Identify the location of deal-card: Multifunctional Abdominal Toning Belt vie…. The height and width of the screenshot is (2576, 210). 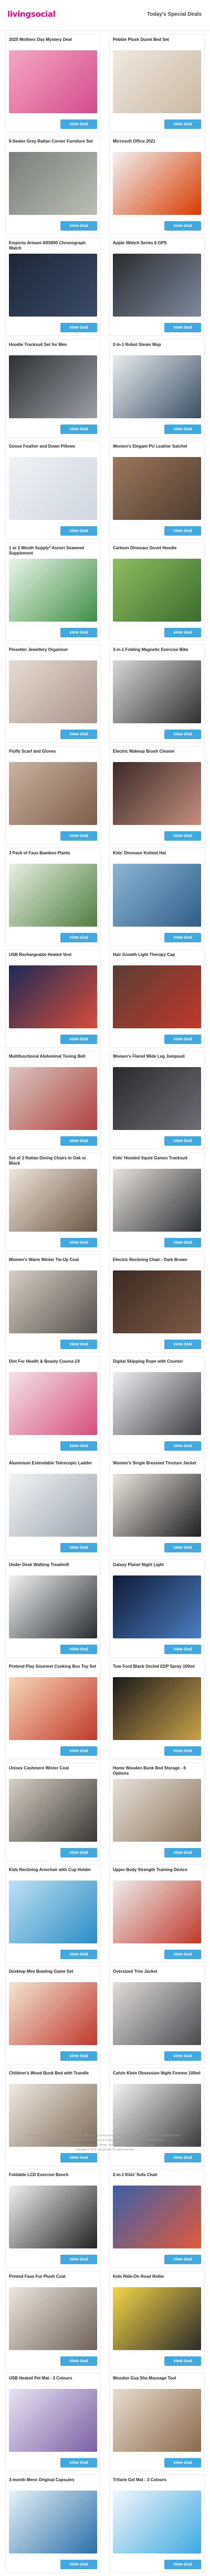
(53, 1100).